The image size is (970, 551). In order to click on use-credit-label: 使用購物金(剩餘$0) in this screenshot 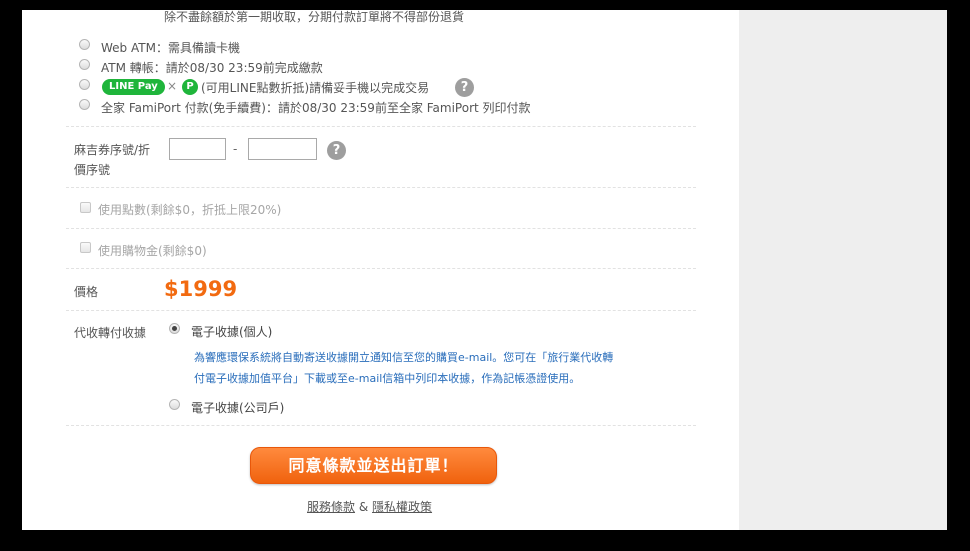, I will do `click(152, 251)`.